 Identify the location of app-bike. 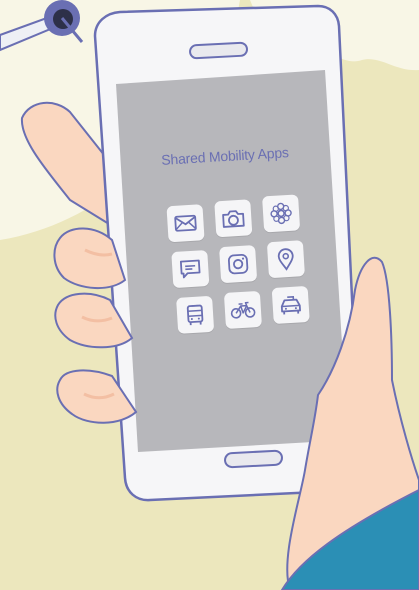
(242, 309).